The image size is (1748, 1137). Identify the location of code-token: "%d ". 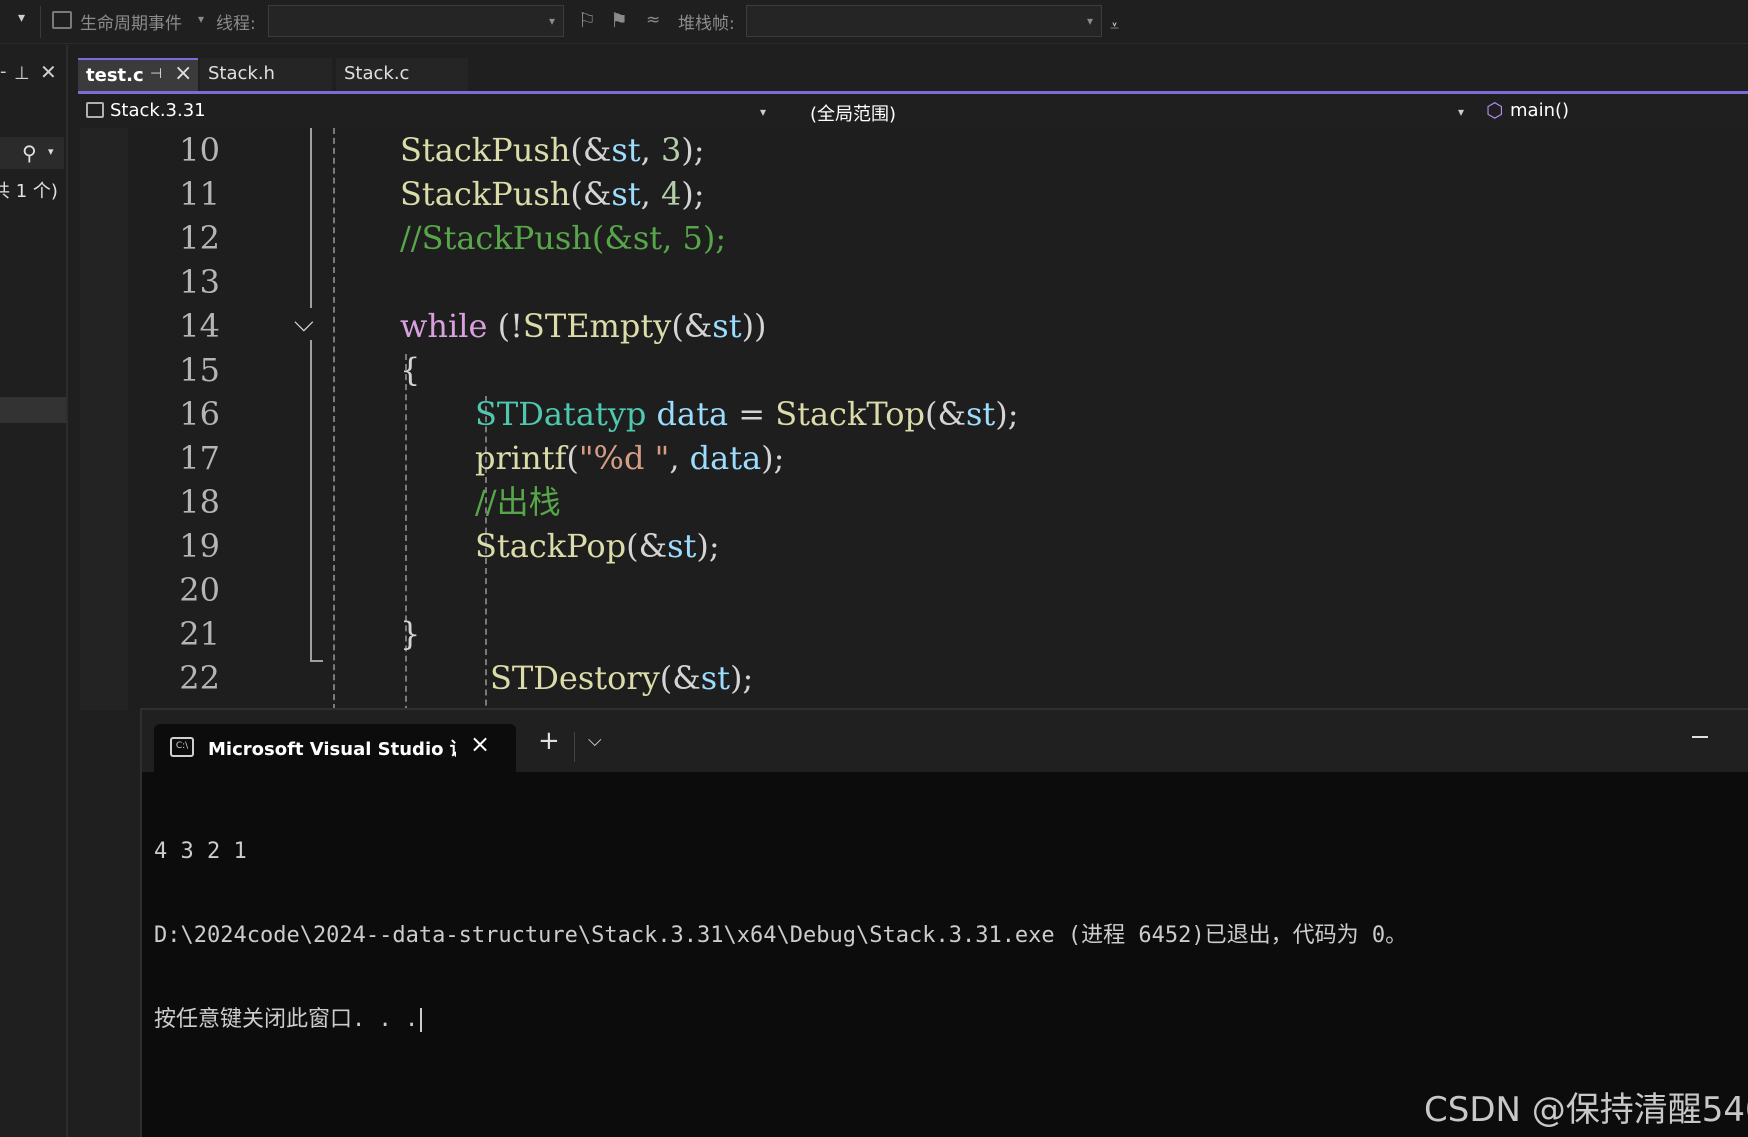
(624, 458).